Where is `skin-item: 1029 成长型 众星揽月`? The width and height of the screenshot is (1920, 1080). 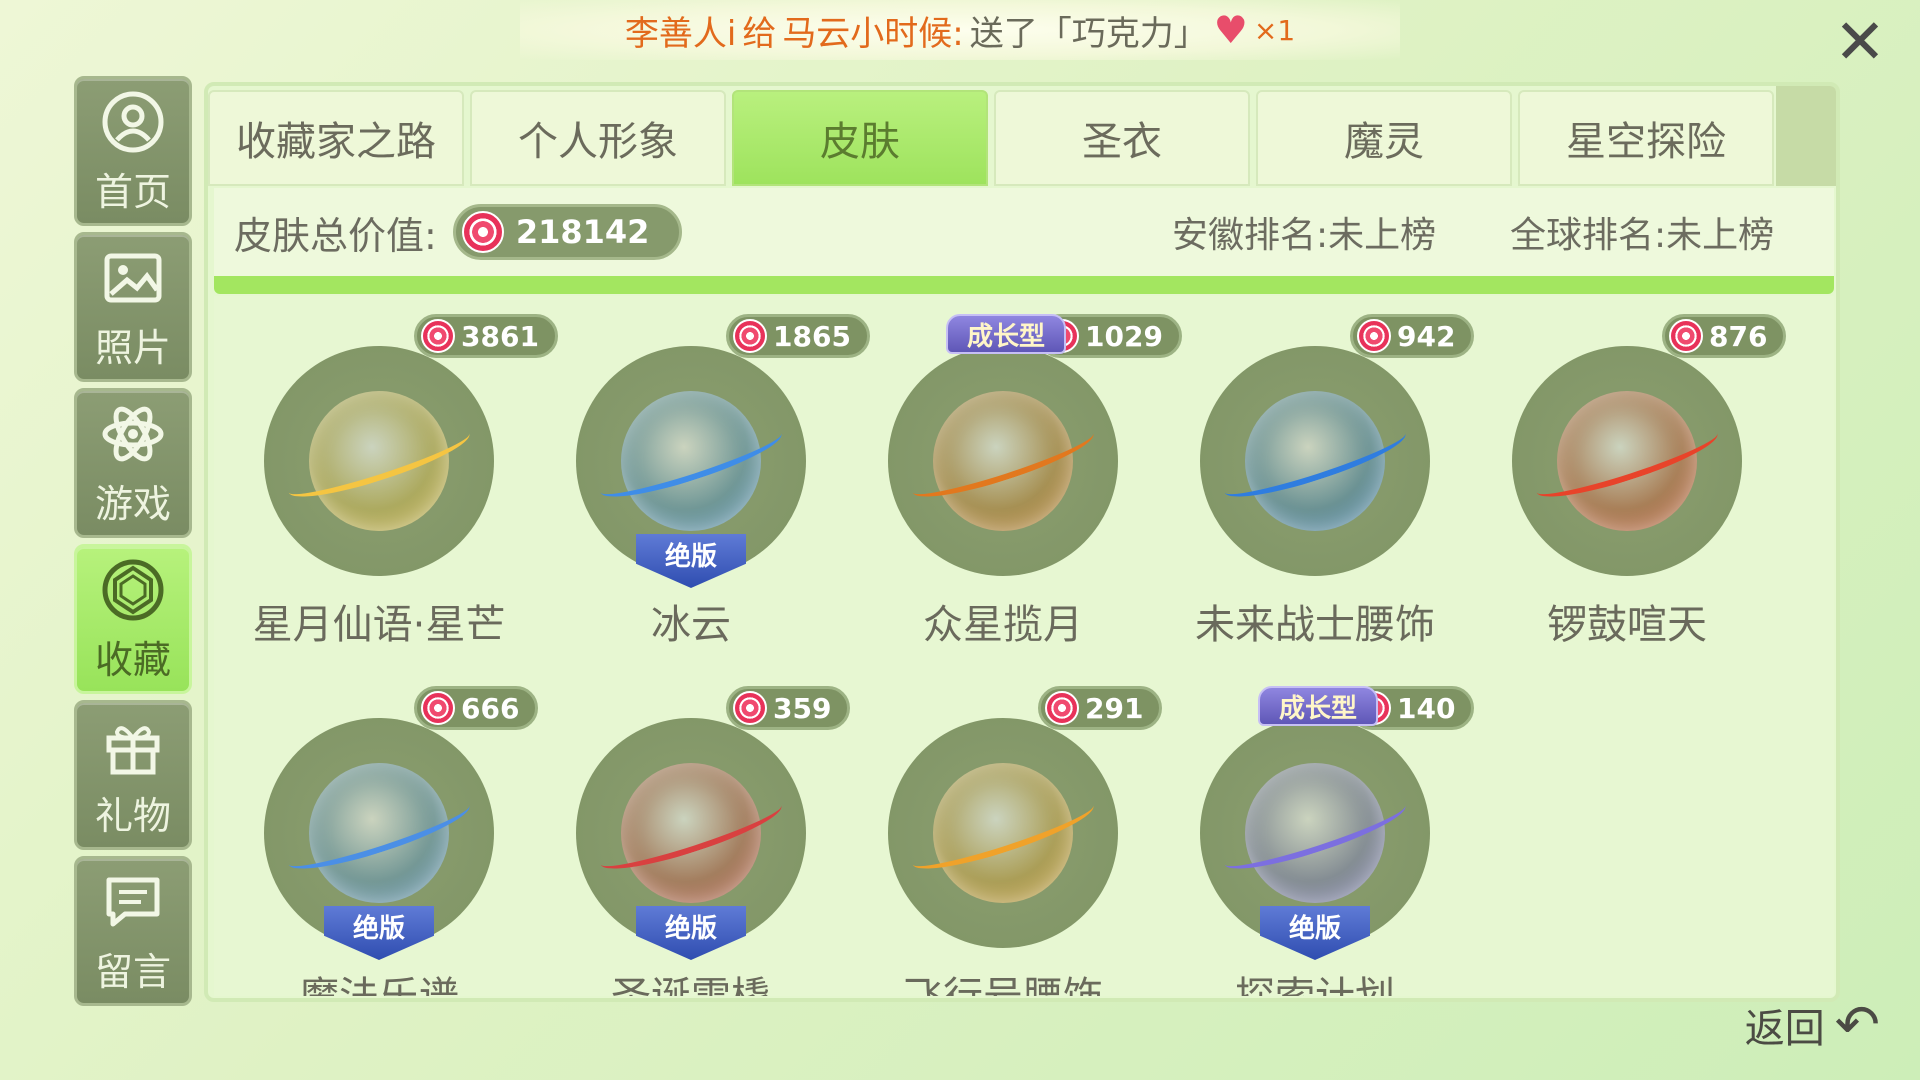 skin-item: 1029 成长型 众星揽月 is located at coordinates (1010, 476).